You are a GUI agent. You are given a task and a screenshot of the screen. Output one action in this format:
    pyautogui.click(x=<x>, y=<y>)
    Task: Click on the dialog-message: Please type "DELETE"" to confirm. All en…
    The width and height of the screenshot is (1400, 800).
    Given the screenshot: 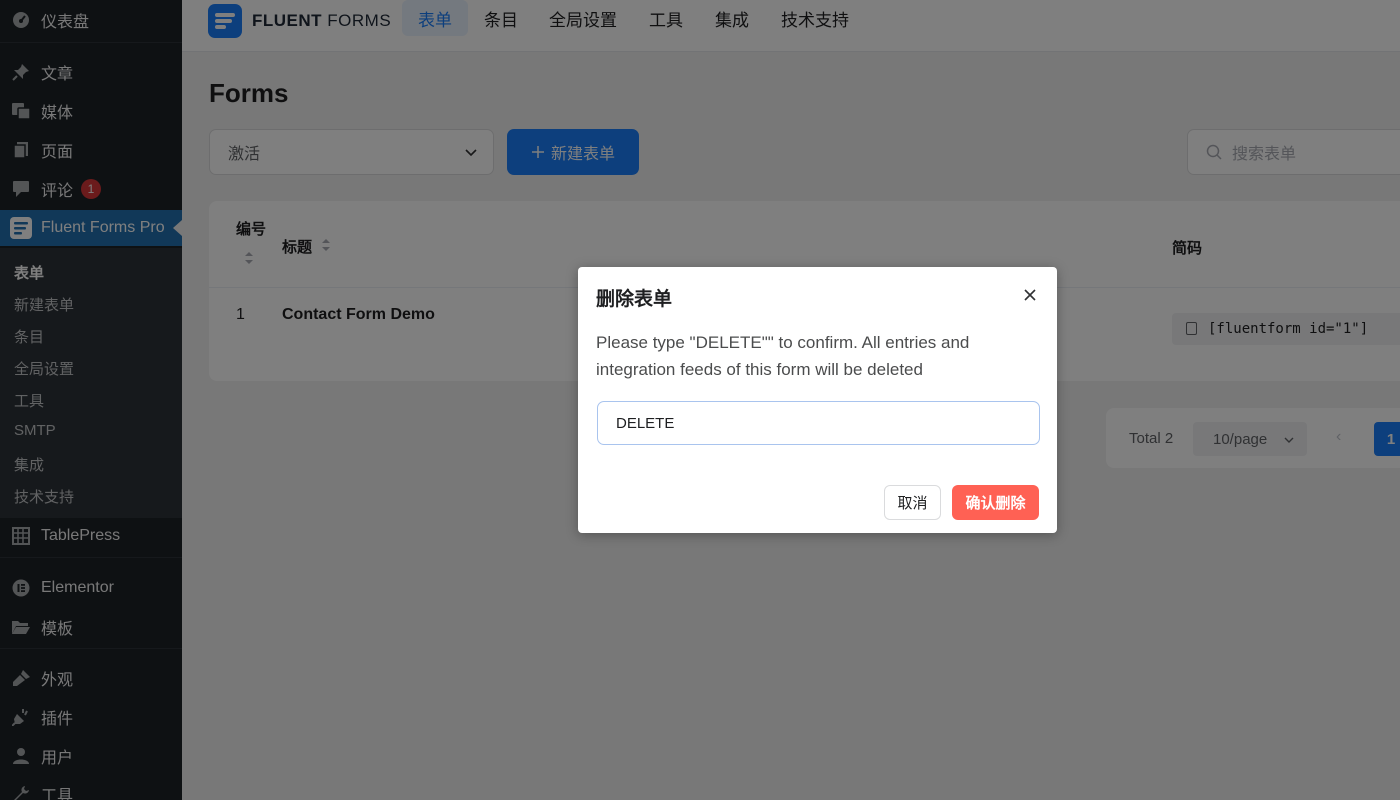 What is the action you would take?
    pyautogui.click(x=783, y=356)
    